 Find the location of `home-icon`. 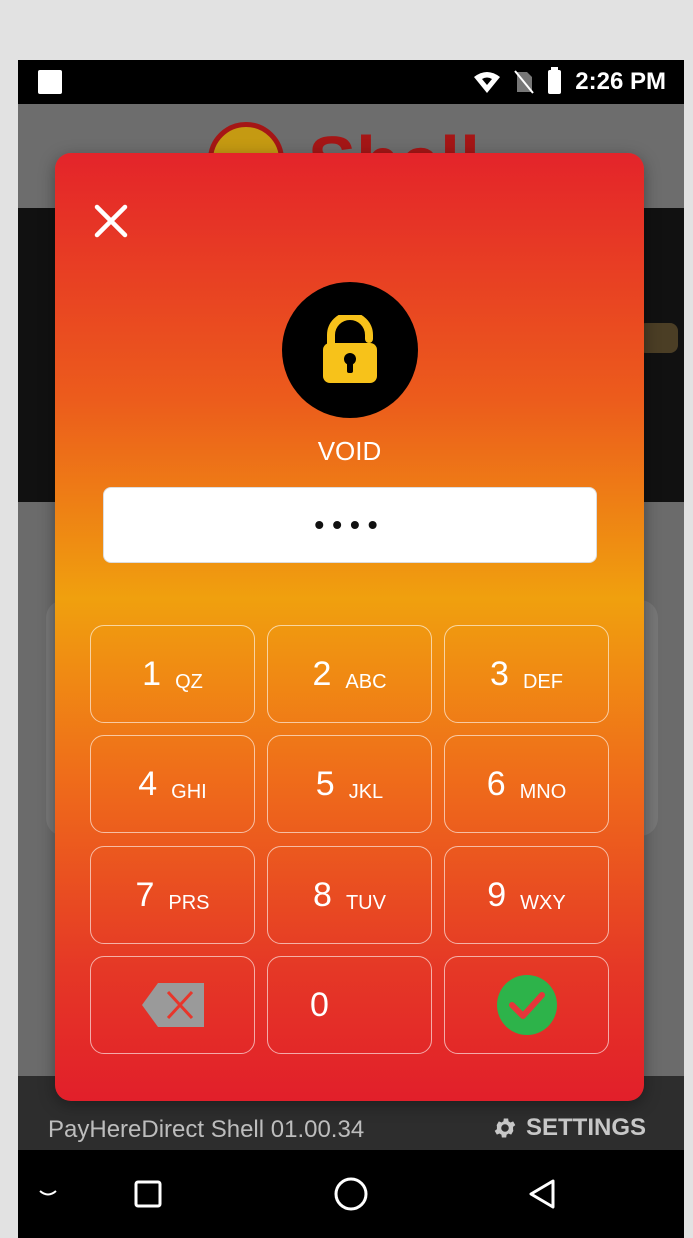

home-icon is located at coordinates (351, 1194).